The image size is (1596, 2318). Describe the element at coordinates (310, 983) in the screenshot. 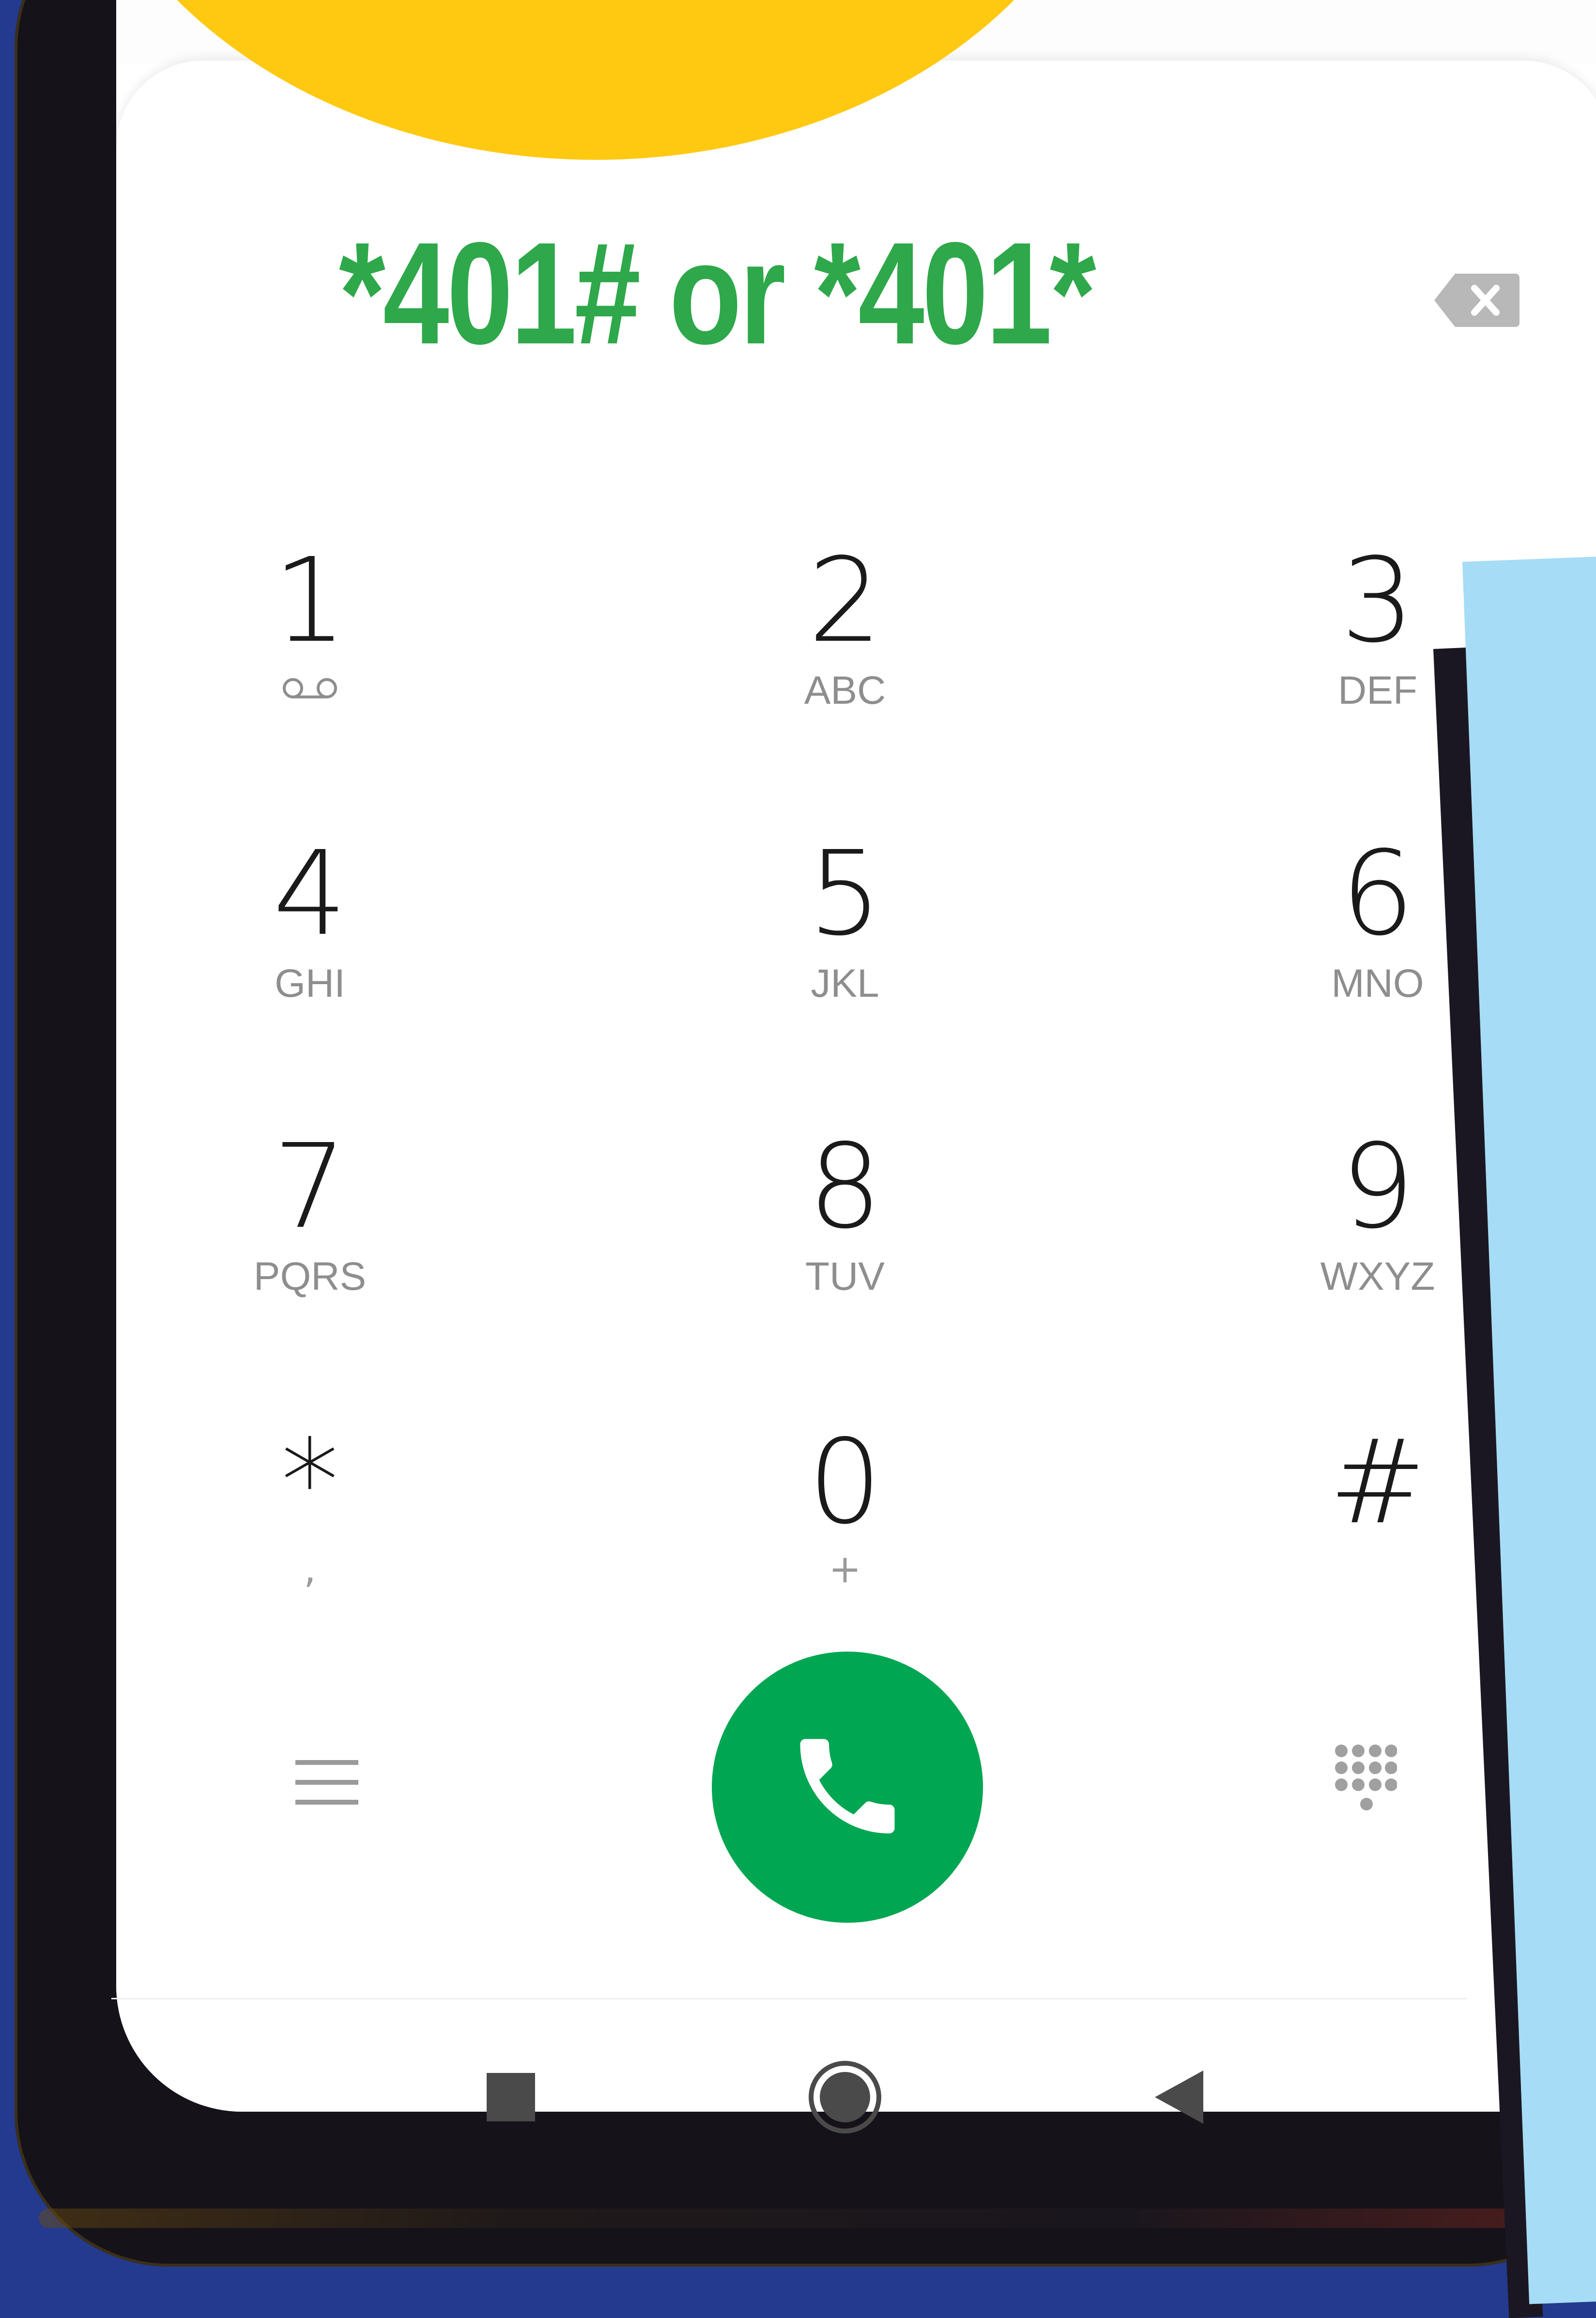

I see `key-letters: GHI` at that location.